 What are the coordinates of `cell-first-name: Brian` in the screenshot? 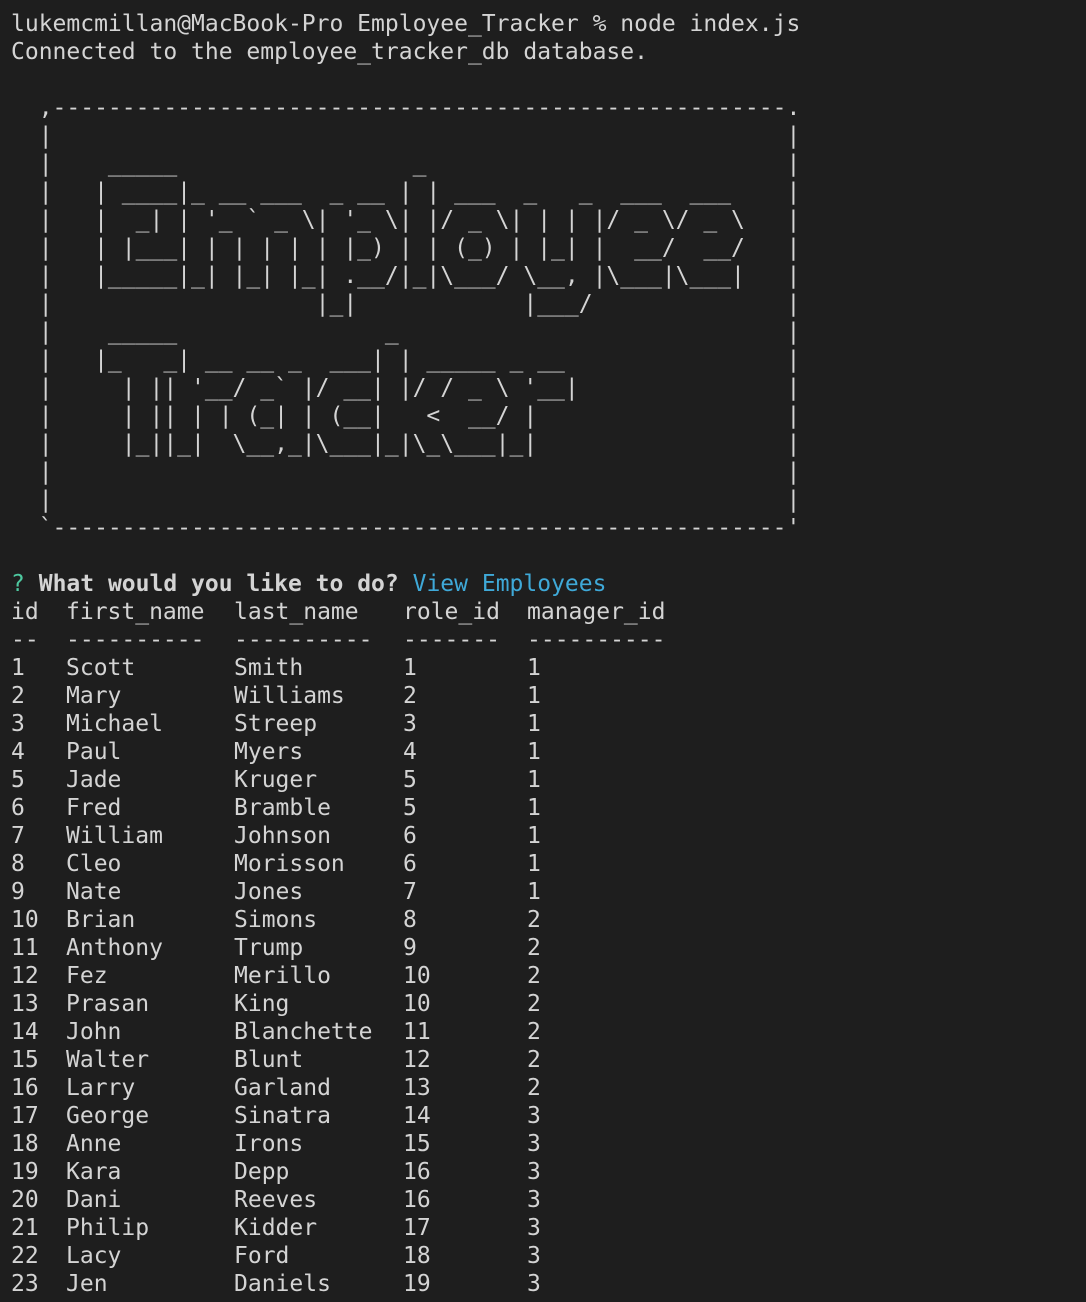 It's located at (101, 920).